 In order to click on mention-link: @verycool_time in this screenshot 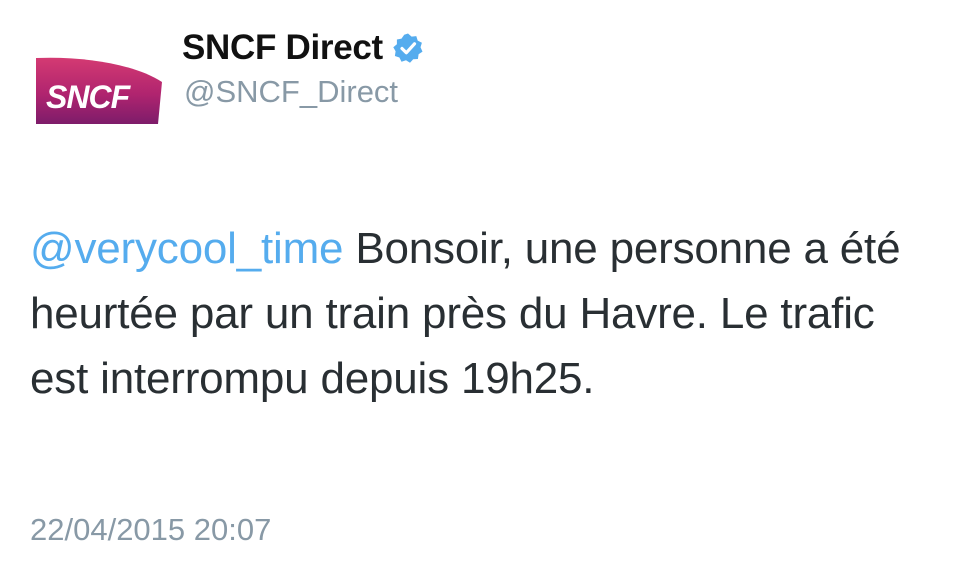, I will do `click(187, 248)`.